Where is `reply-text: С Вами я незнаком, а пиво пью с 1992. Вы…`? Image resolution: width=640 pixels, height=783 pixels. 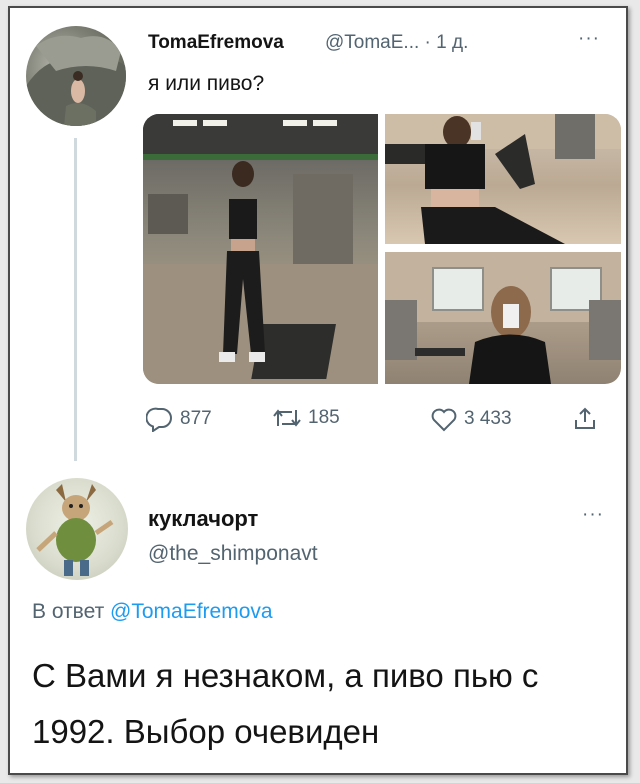
reply-text: С Вами я незнаком, а пиво пью с 1992. Вы… is located at coordinates (285, 703).